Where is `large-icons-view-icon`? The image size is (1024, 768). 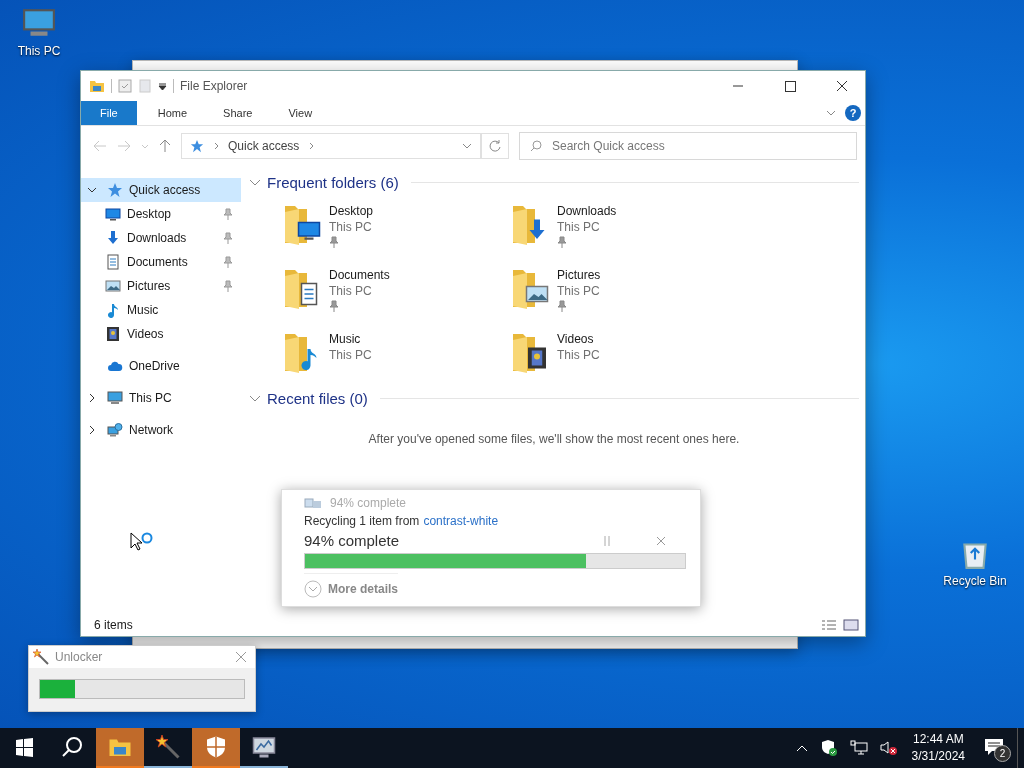
large-icons-view-icon is located at coordinates (851, 625).